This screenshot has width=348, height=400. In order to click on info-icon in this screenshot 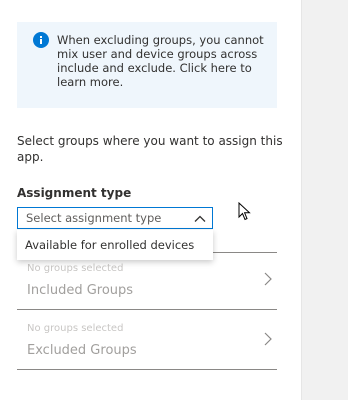, I will do `click(41, 40)`.